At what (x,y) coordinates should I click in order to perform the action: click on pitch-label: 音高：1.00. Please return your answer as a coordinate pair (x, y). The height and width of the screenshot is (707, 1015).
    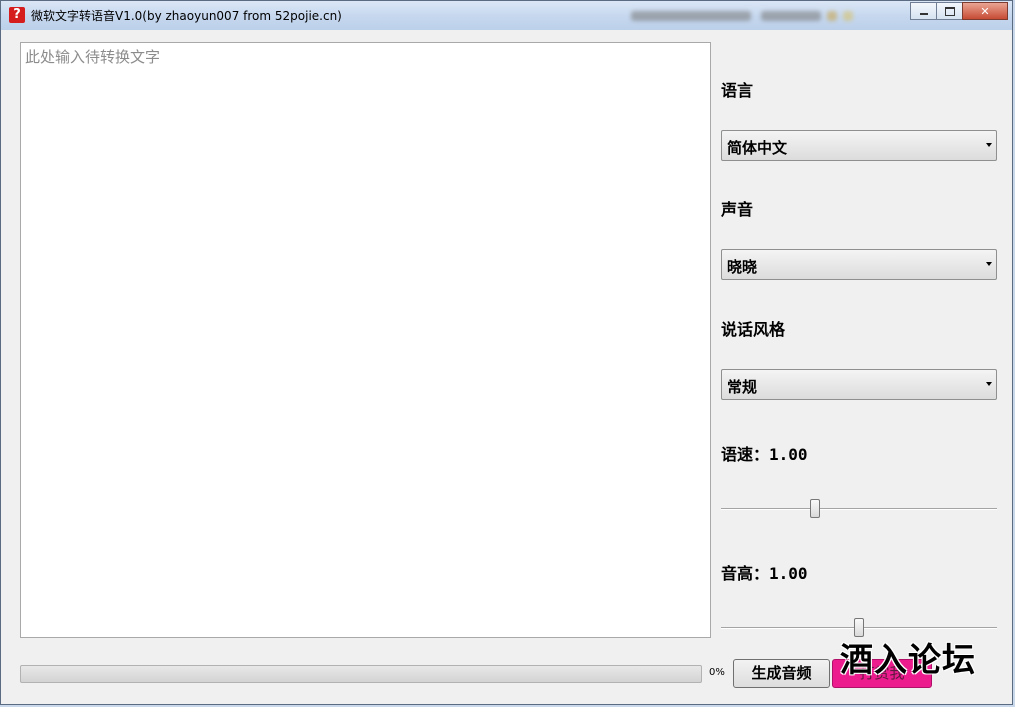
    Looking at the image, I should click on (764, 573).